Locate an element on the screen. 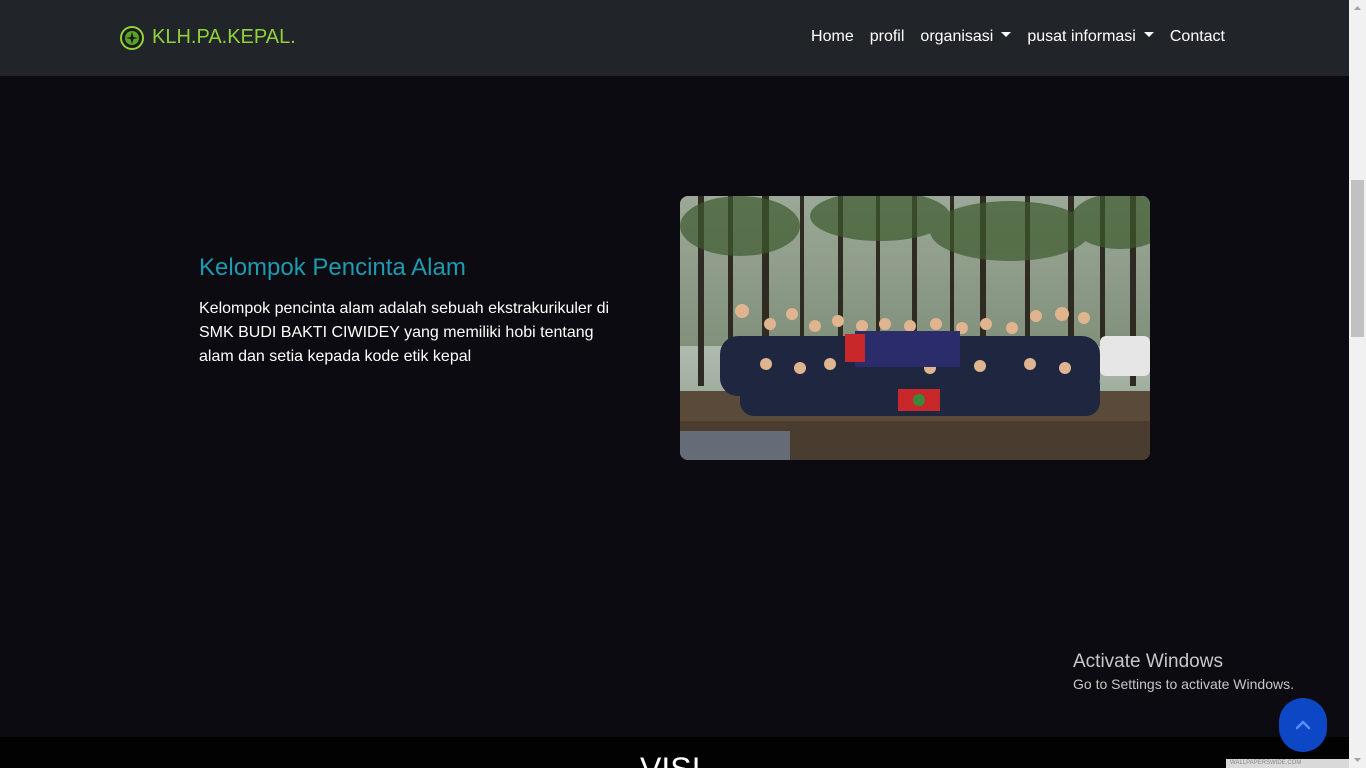 The height and width of the screenshot is (768, 1366). watermark-title: Activate Windows is located at coordinates (1148, 661).